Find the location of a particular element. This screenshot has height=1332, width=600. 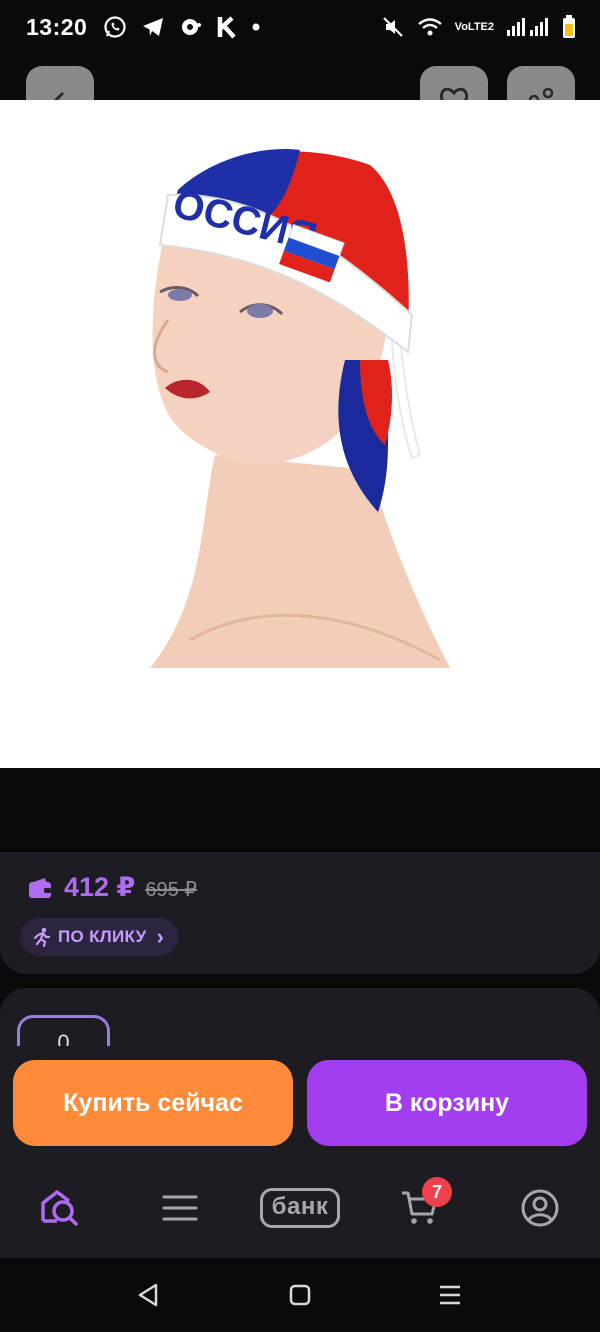

status-right: Vo LTE2 is located at coordinates (478, 27).